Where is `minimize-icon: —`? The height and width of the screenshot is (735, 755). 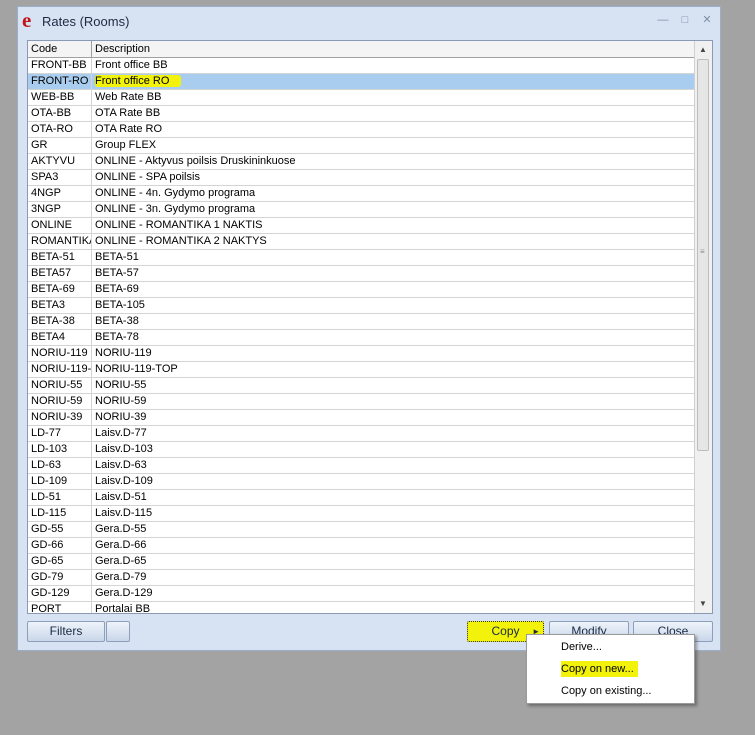
minimize-icon: — is located at coordinates (663, 20).